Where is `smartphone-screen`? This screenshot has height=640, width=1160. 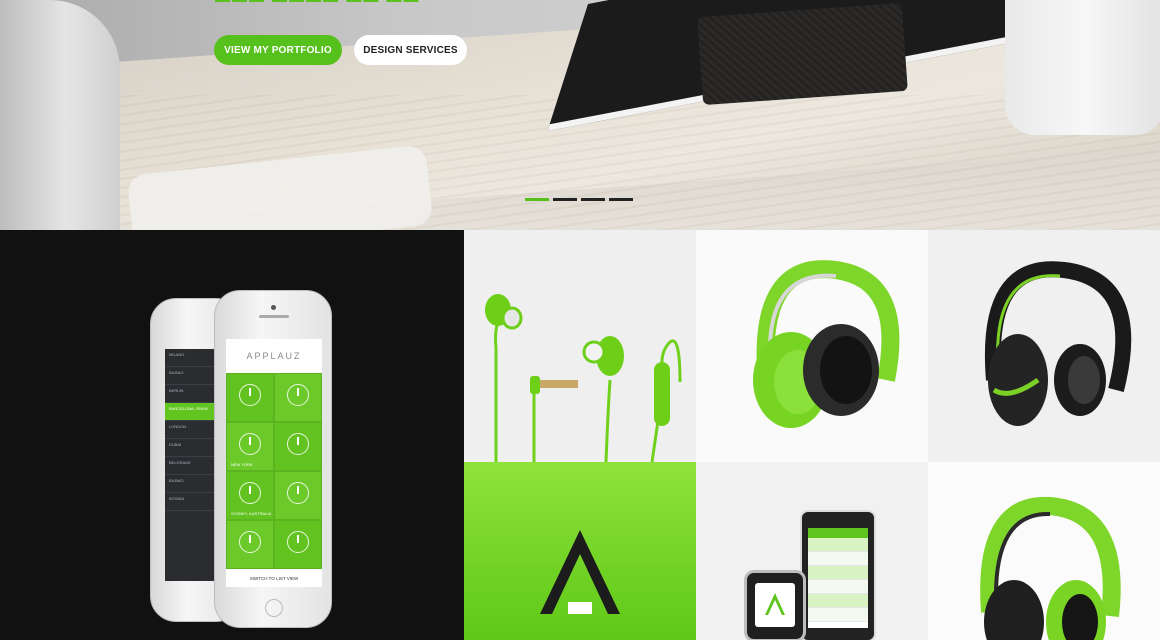 smartphone-screen is located at coordinates (838, 578).